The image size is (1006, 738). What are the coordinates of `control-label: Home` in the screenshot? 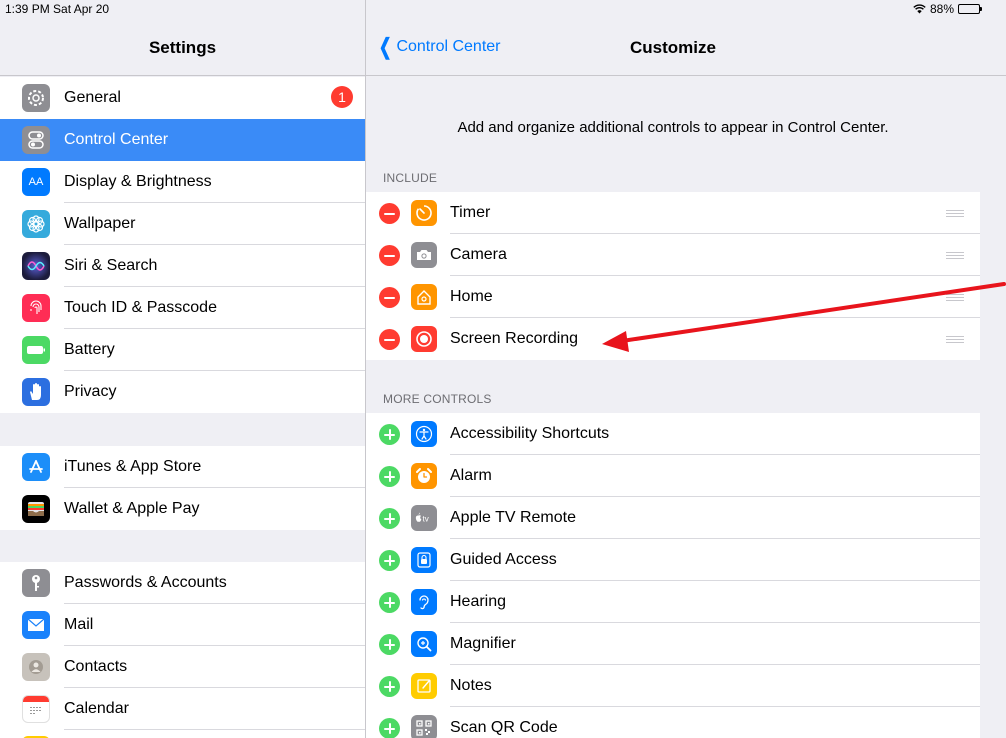 It's located at (471, 296).